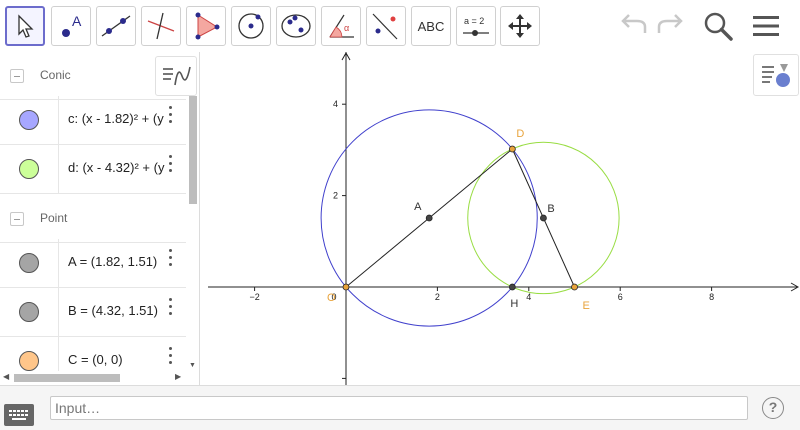  What do you see at coordinates (335, 196) in the screenshot?
I see `y-tick-label: 2` at bounding box center [335, 196].